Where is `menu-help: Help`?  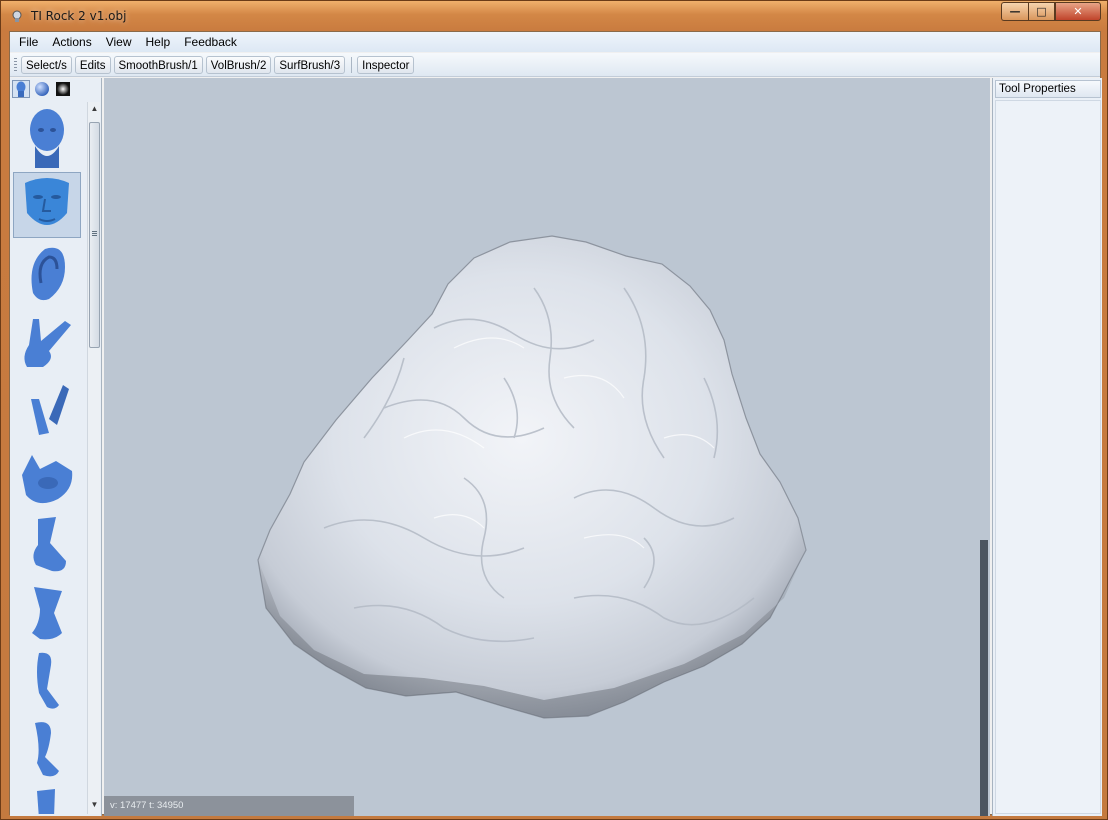 menu-help: Help is located at coordinates (158, 42).